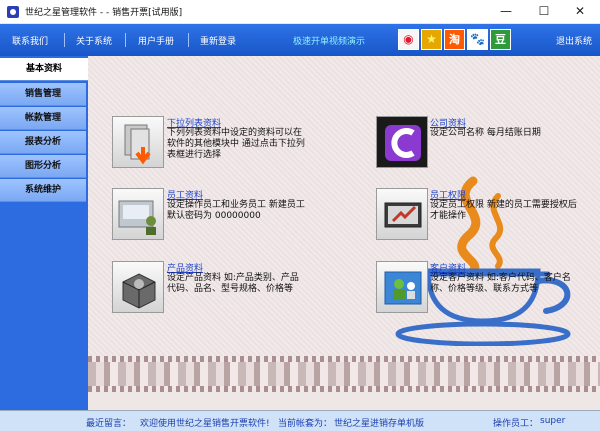  What do you see at coordinates (30, 40) in the screenshot?
I see `menu-contact-us: 联系我们` at bounding box center [30, 40].